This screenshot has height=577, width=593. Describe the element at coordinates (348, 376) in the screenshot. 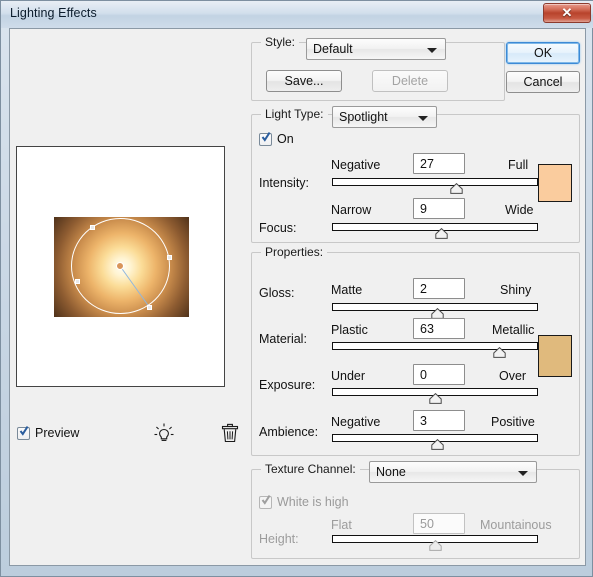

I see `exposure-min-label: Under` at that location.